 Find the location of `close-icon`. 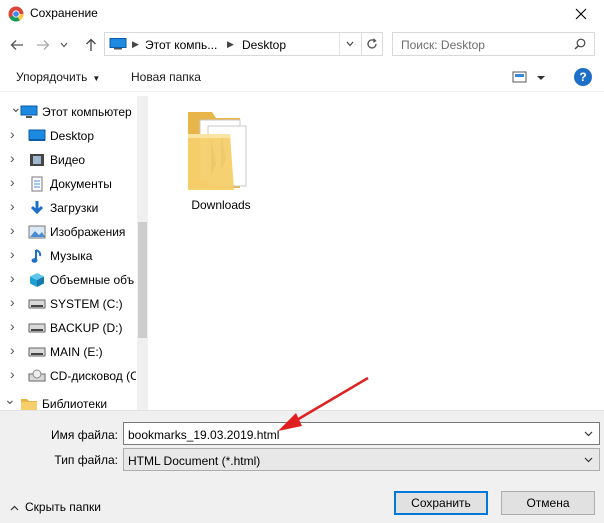

close-icon is located at coordinates (581, 14).